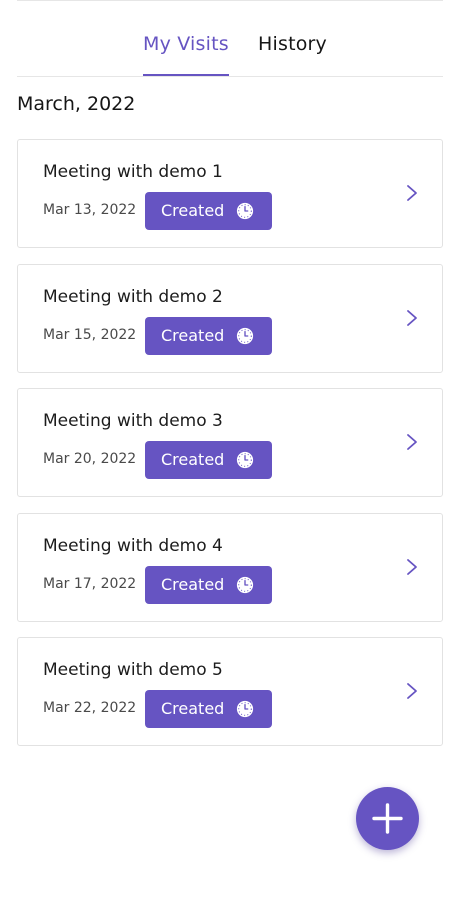 The height and width of the screenshot is (900, 460). I want to click on active-tab-indicator, so click(186, 75).